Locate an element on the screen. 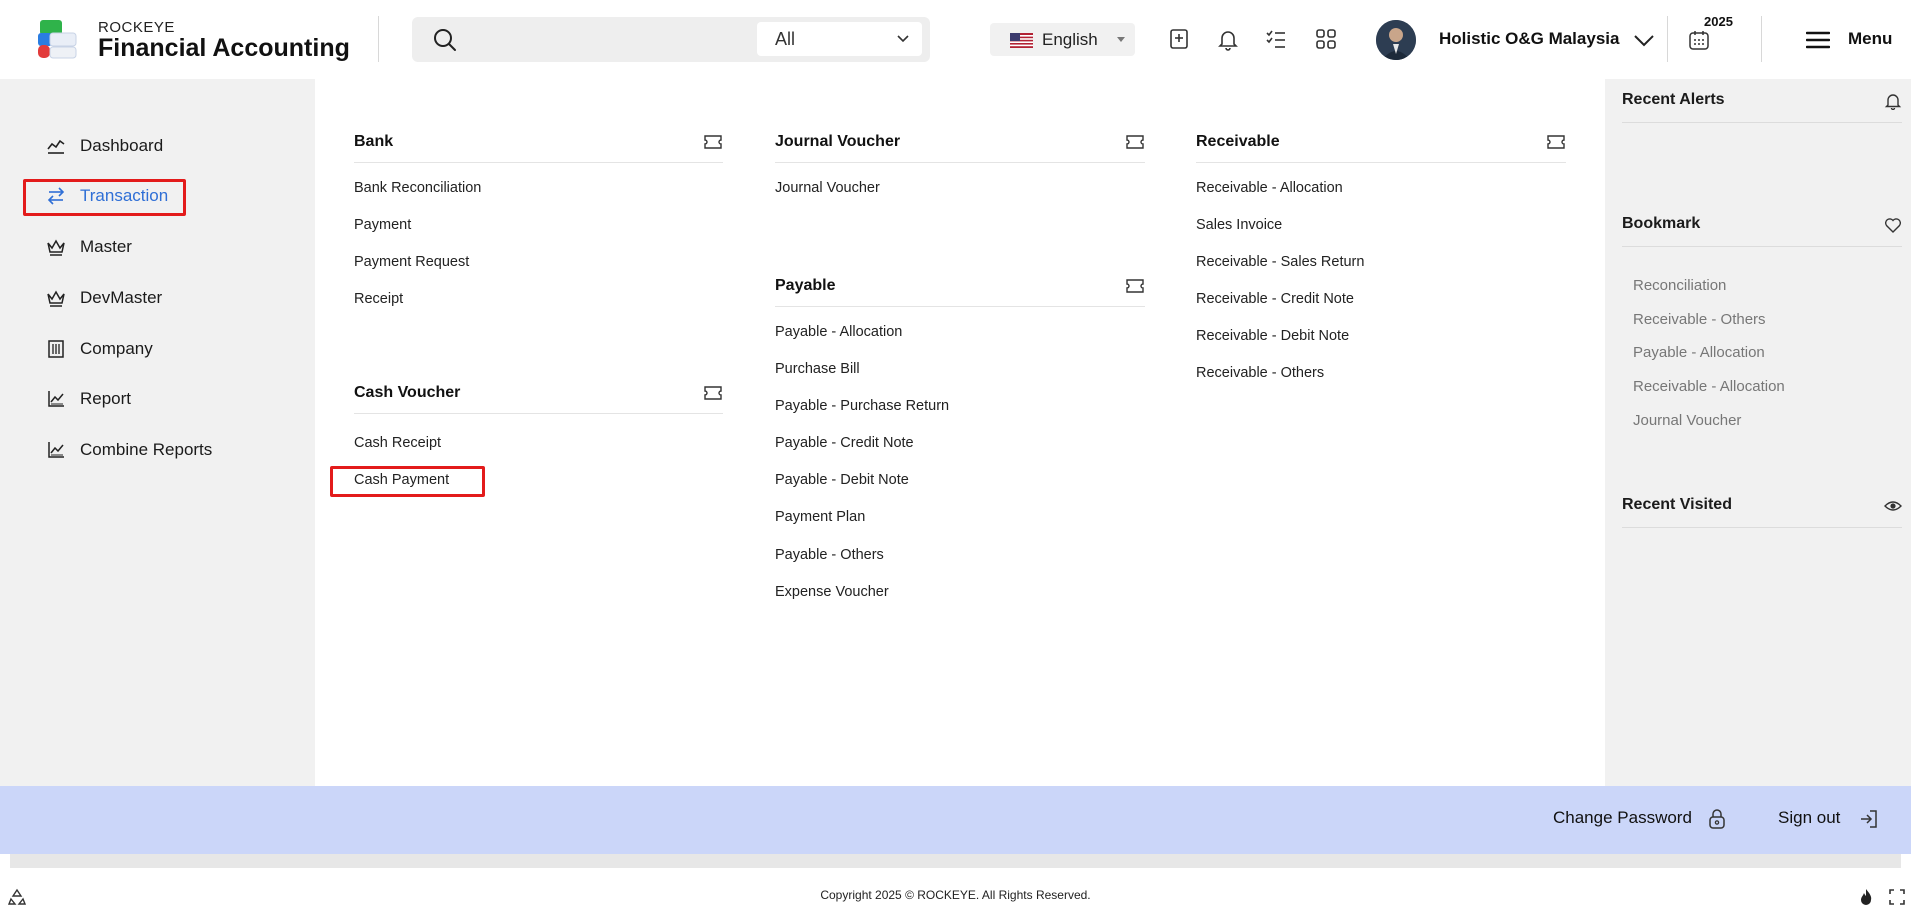 The image size is (1911, 910). app-title: Financial Accounting is located at coordinates (224, 48).